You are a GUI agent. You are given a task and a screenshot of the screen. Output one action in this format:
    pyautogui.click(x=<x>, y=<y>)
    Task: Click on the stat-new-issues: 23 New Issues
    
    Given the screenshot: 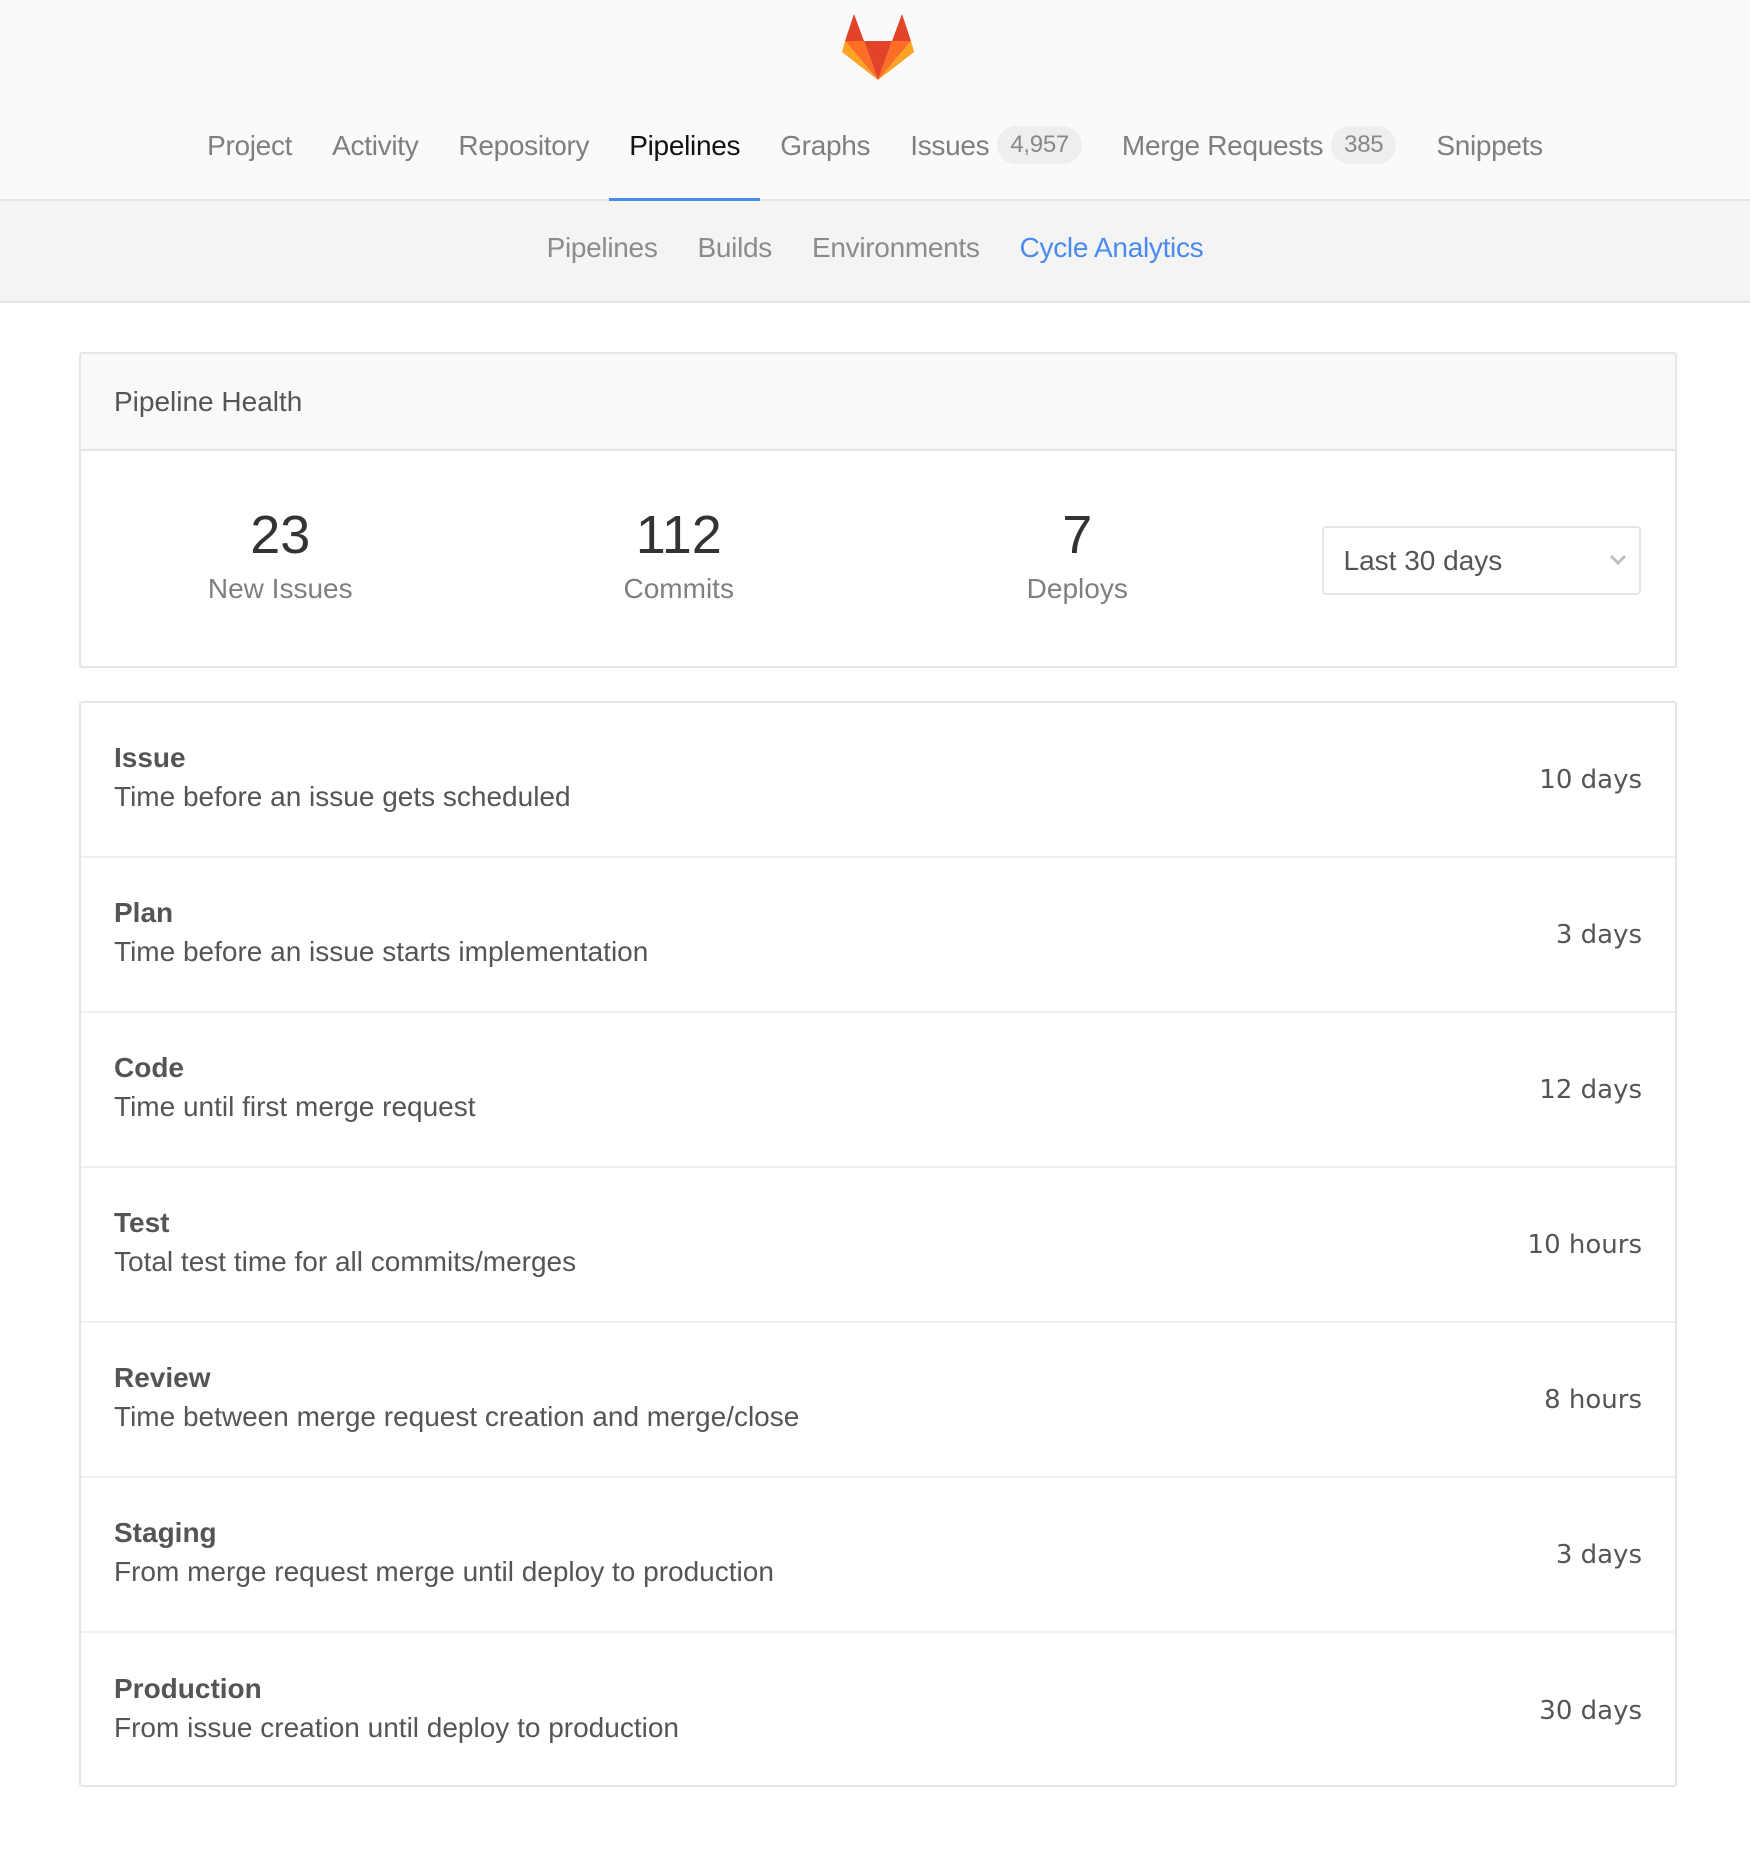 What is the action you would take?
    pyautogui.click(x=280, y=558)
    